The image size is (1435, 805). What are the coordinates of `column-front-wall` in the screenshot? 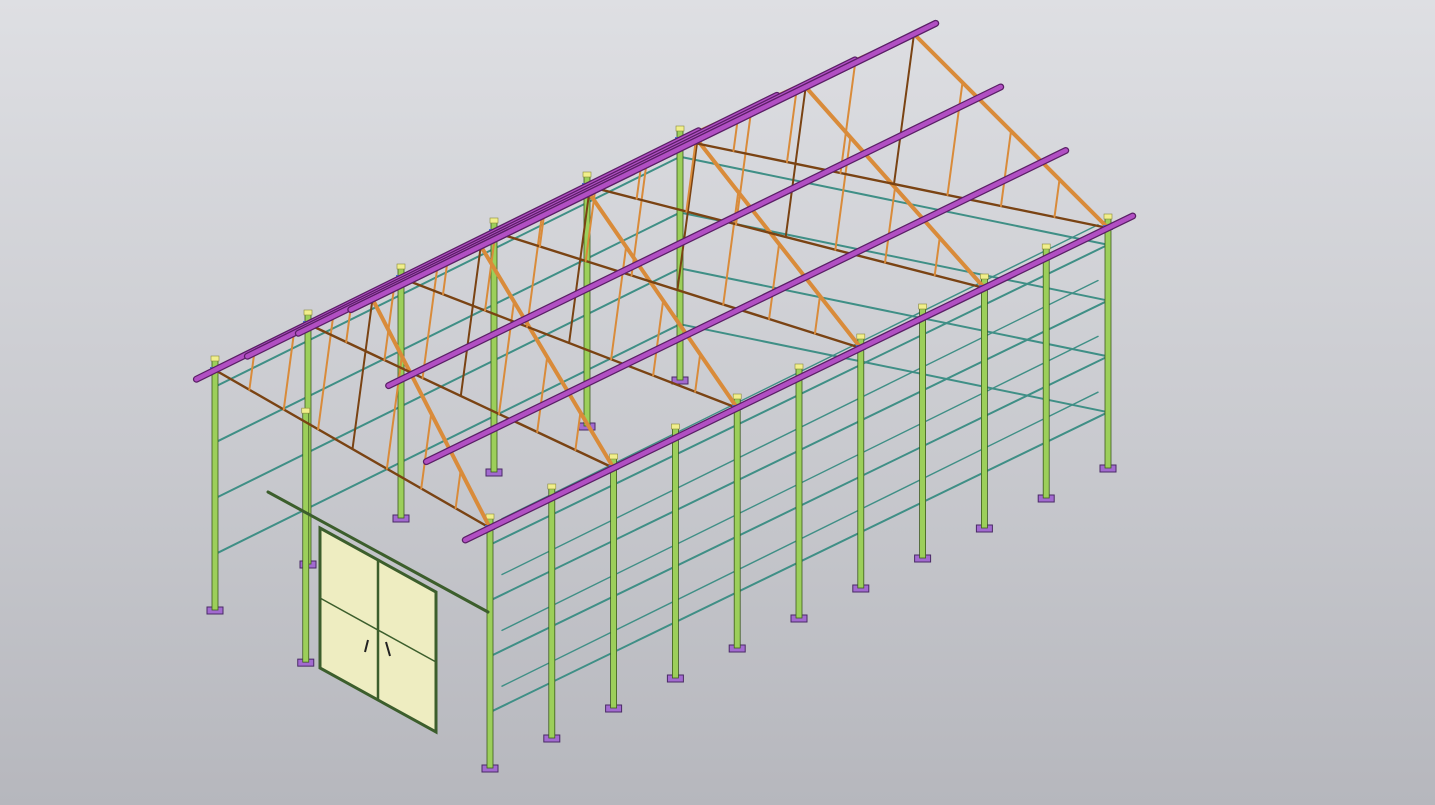 It's located at (306, 537).